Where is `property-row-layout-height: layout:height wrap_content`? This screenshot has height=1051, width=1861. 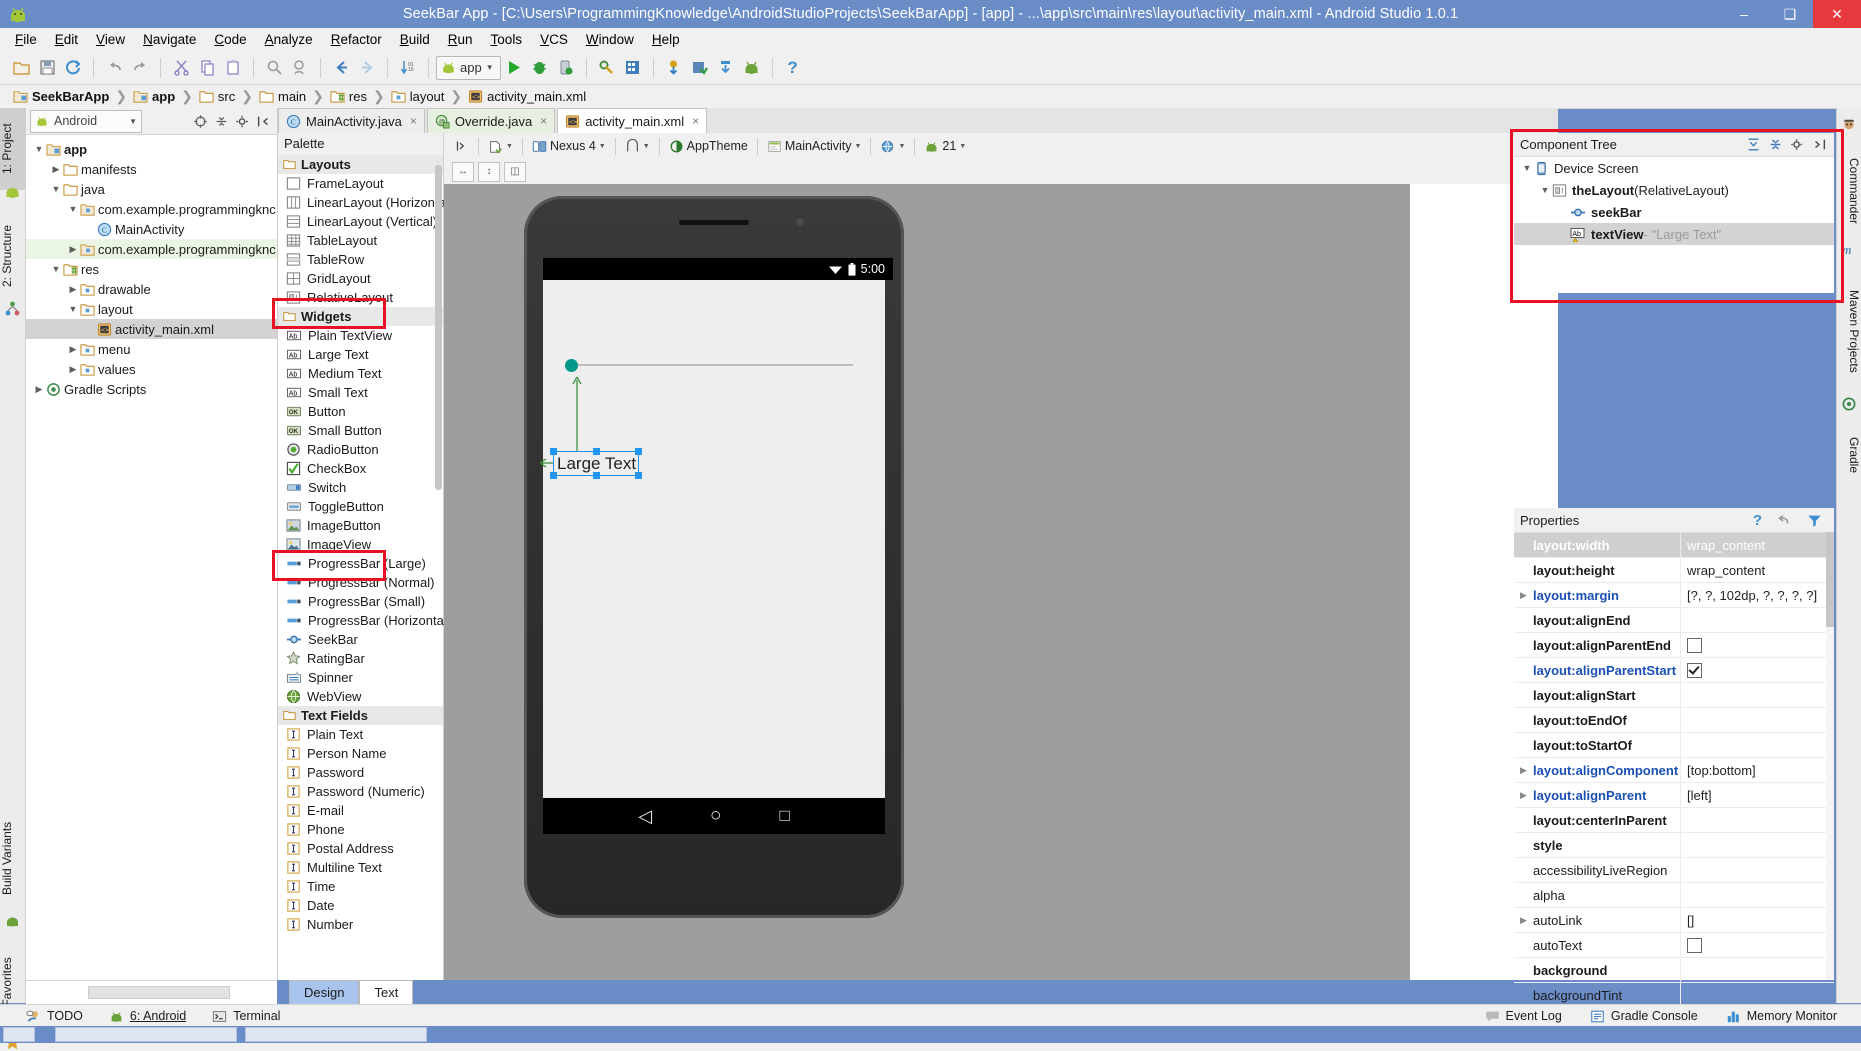 property-row-layout-height: layout:height wrap_content is located at coordinates (1674, 570).